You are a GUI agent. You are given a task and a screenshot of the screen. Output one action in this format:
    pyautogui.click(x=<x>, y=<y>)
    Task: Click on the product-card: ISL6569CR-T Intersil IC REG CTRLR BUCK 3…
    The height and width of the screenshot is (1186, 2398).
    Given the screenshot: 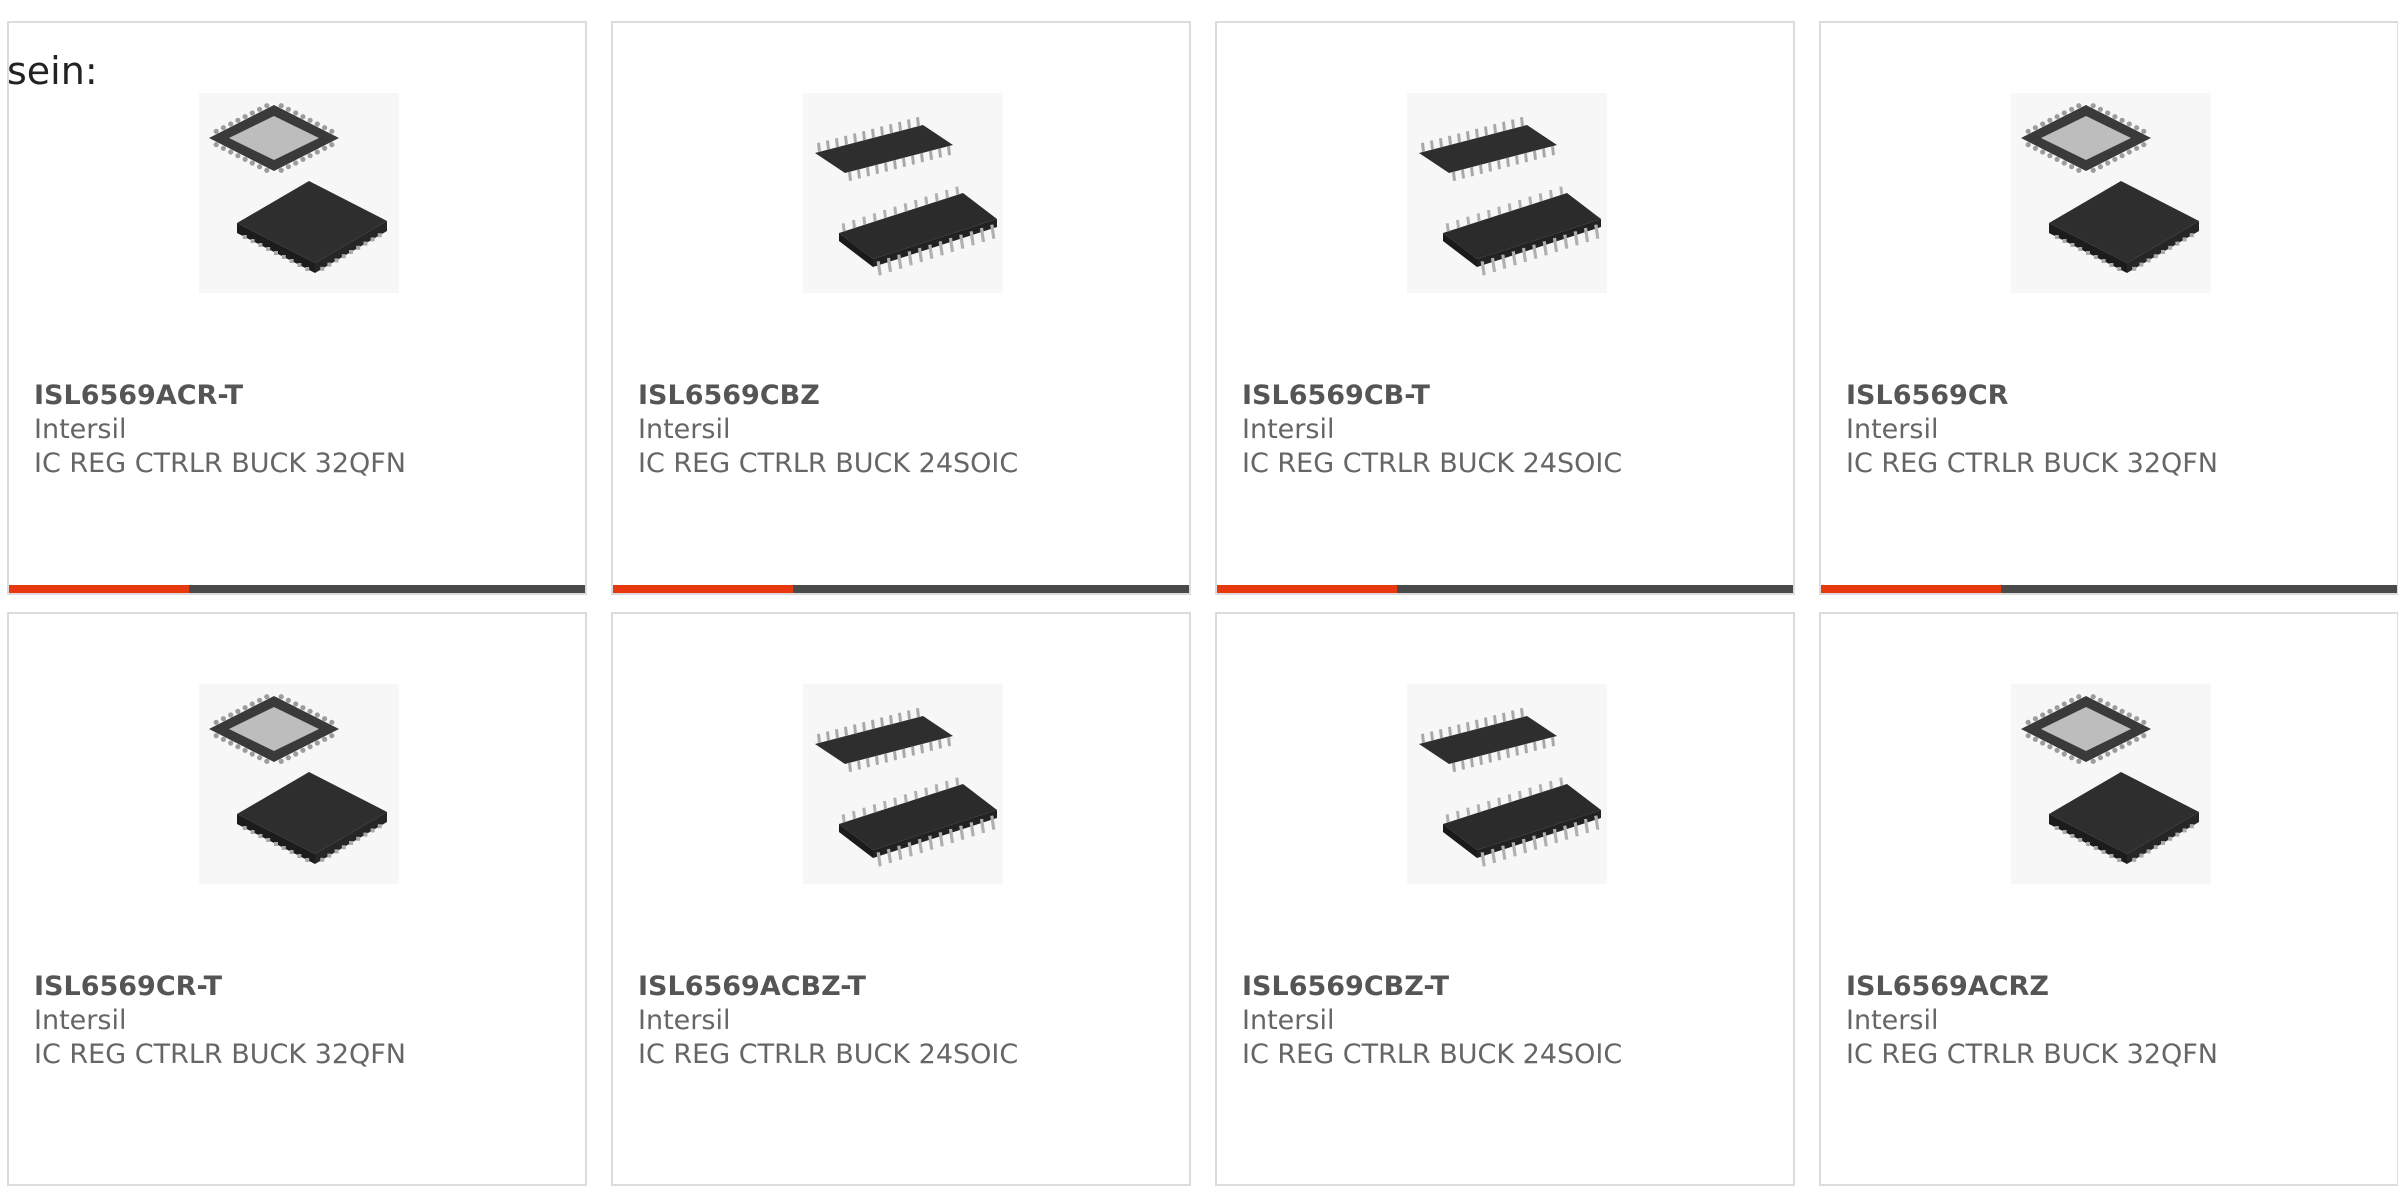 What is the action you would take?
    pyautogui.click(x=297, y=899)
    